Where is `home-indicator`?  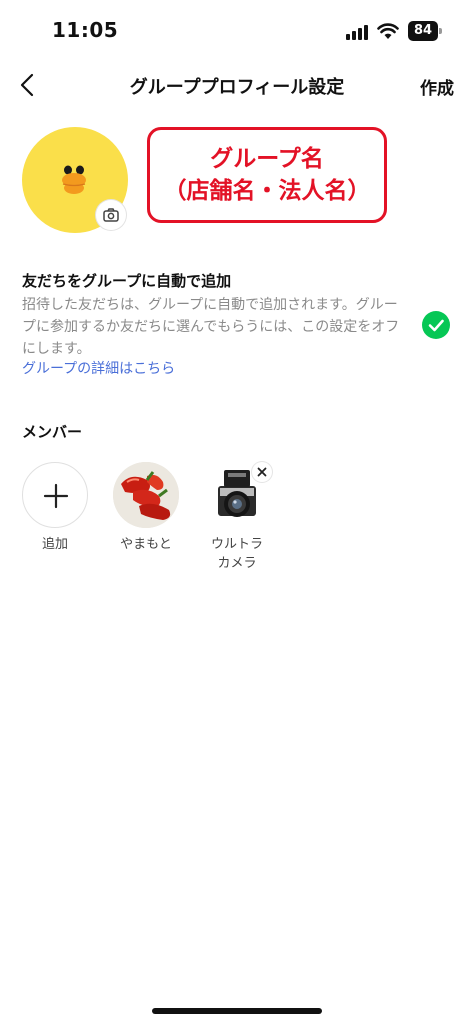
home-indicator is located at coordinates (237, 1011).